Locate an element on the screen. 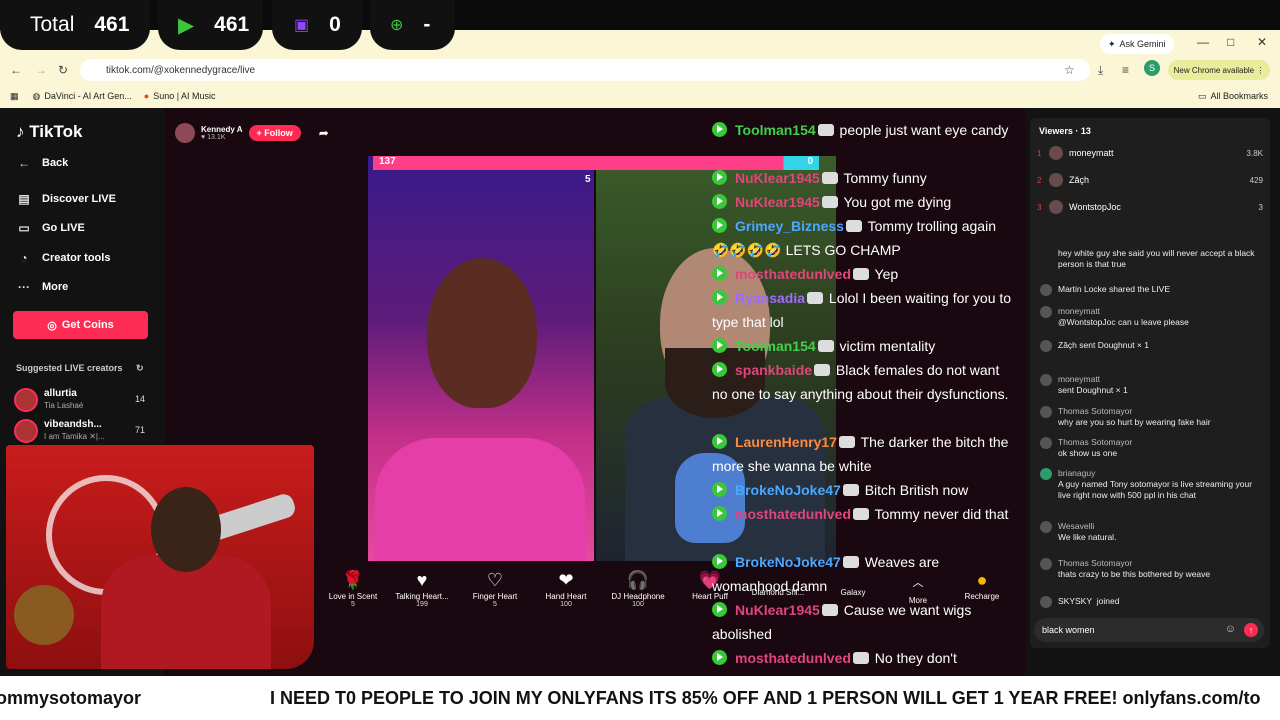 The width and height of the screenshot is (1280, 720). viewer-name: WontstopJoc is located at coordinates (1095, 207).